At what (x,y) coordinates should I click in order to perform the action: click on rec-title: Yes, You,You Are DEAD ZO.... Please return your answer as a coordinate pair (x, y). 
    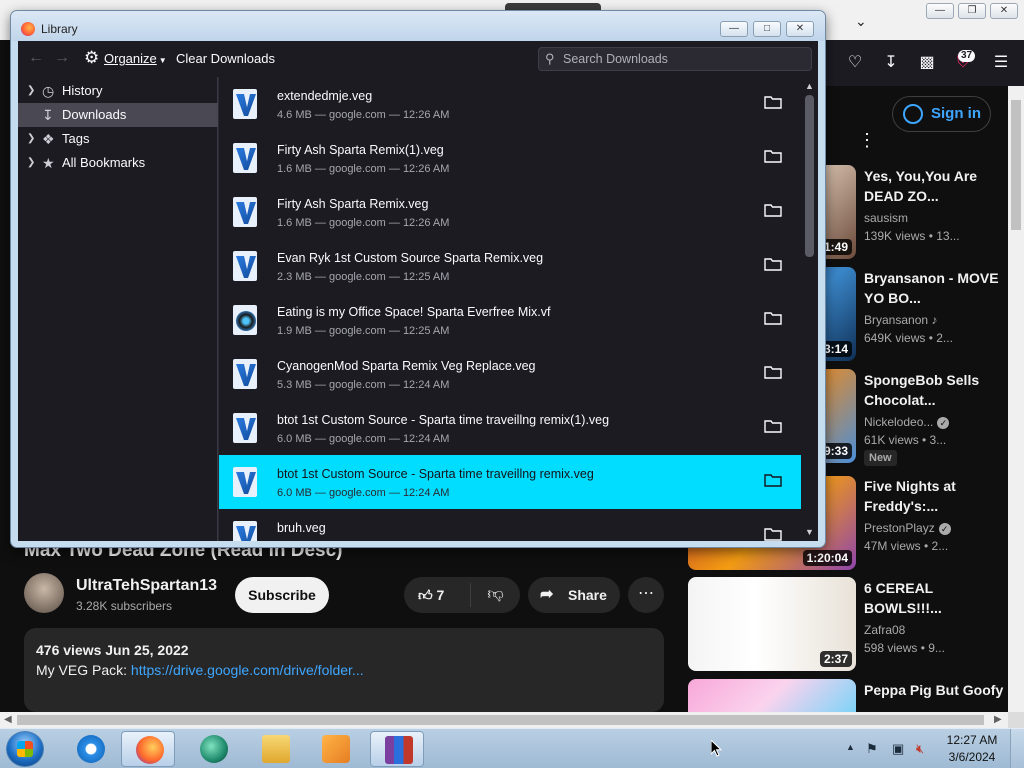
    Looking at the image, I should click on (934, 186).